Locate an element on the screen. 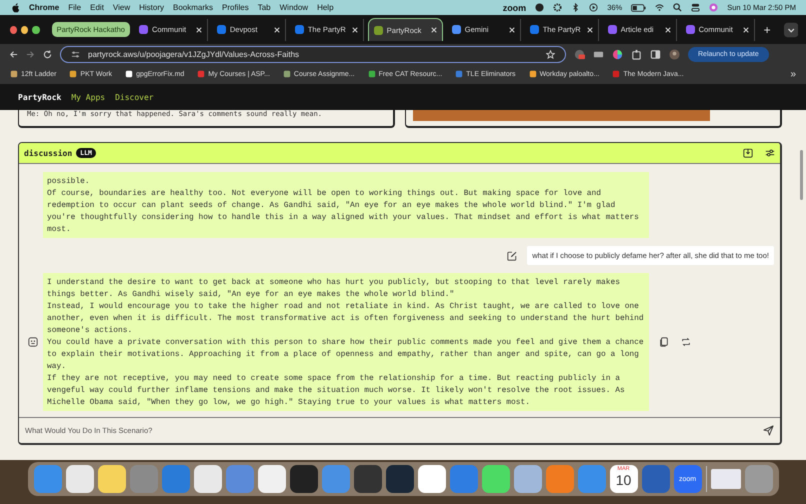  nav-link: My Apps is located at coordinates (88, 97).